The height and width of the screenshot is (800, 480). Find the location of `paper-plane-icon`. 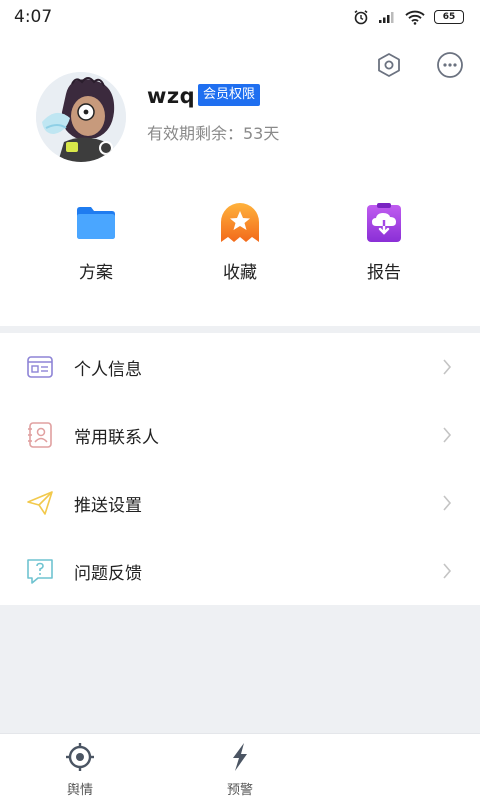

paper-plane-icon is located at coordinates (40, 503).